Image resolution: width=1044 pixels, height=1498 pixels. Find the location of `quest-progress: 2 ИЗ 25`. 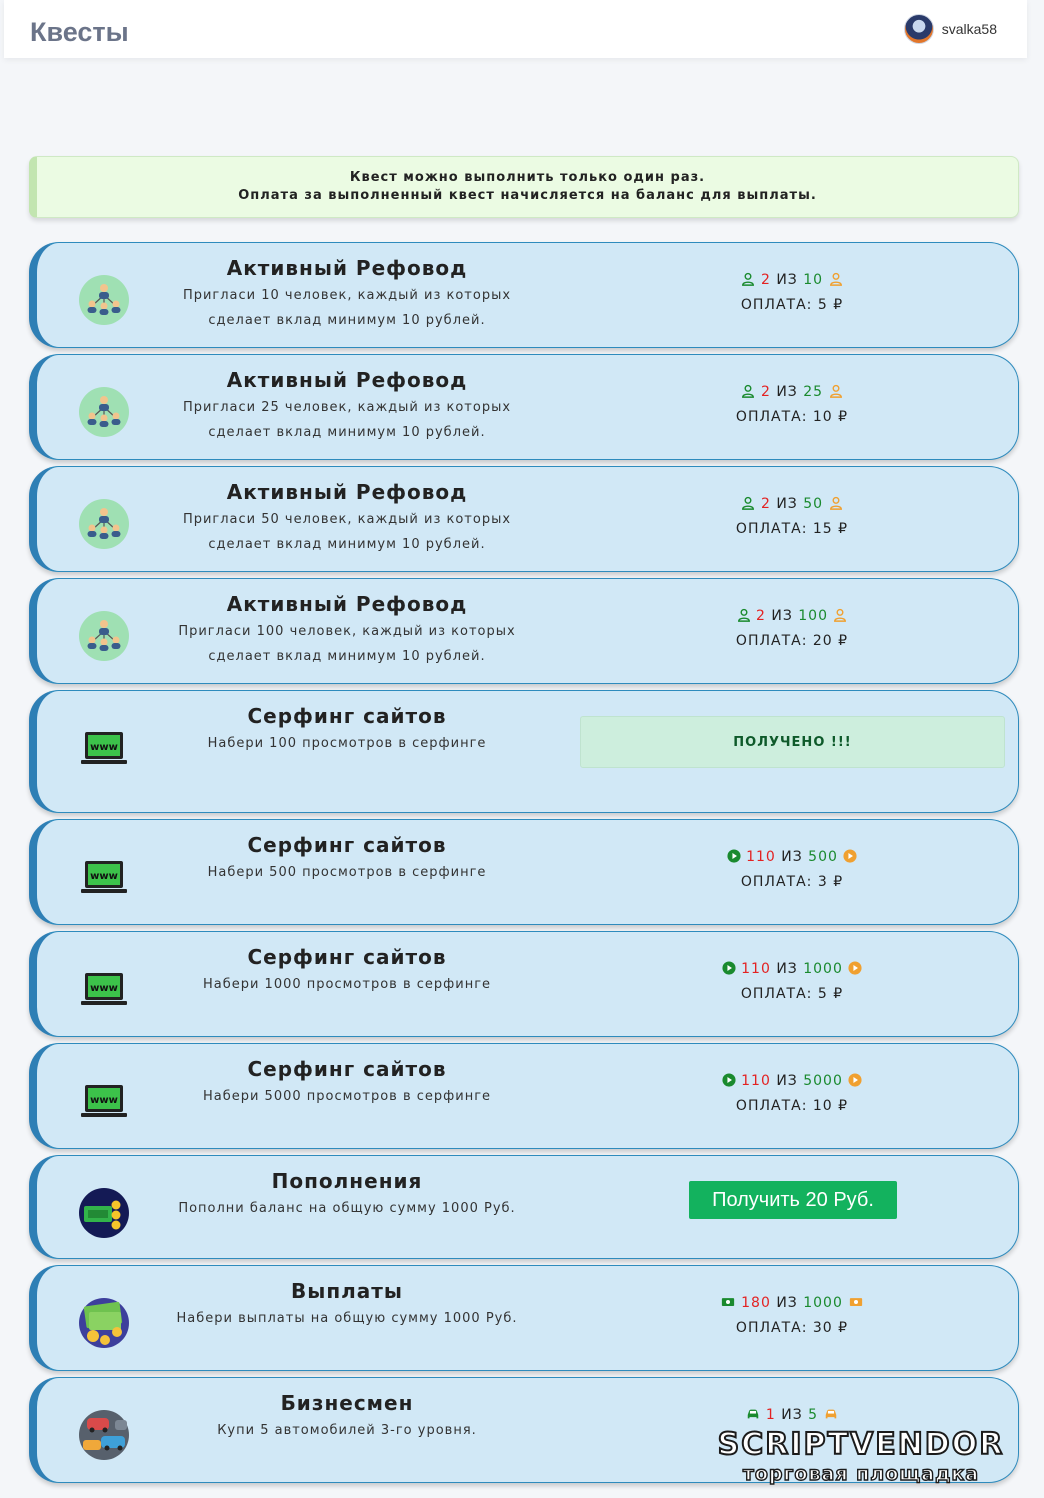

quest-progress: 2 ИЗ 25 is located at coordinates (792, 392).